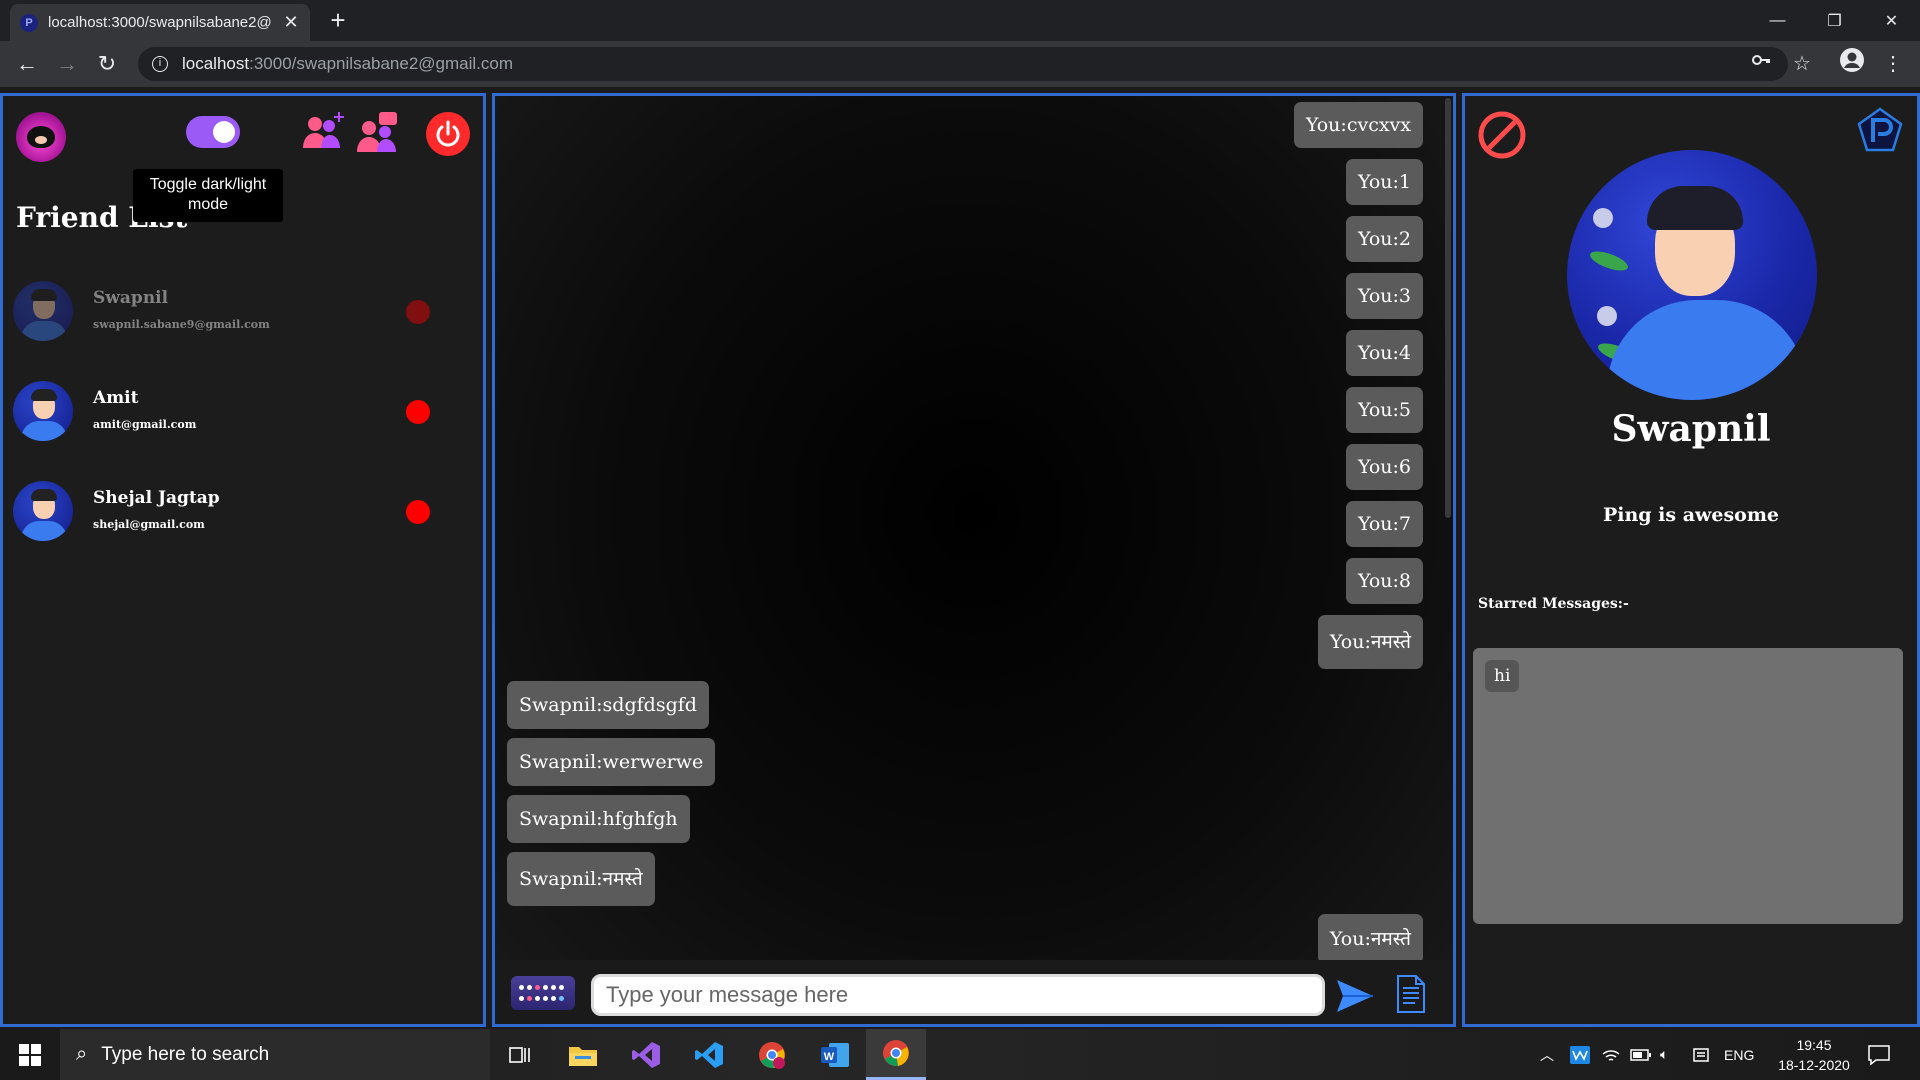 The width and height of the screenshot is (1920, 1080). What do you see at coordinates (1384, 239) in the screenshot?
I see `message-bubble: You:2` at bounding box center [1384, 239].